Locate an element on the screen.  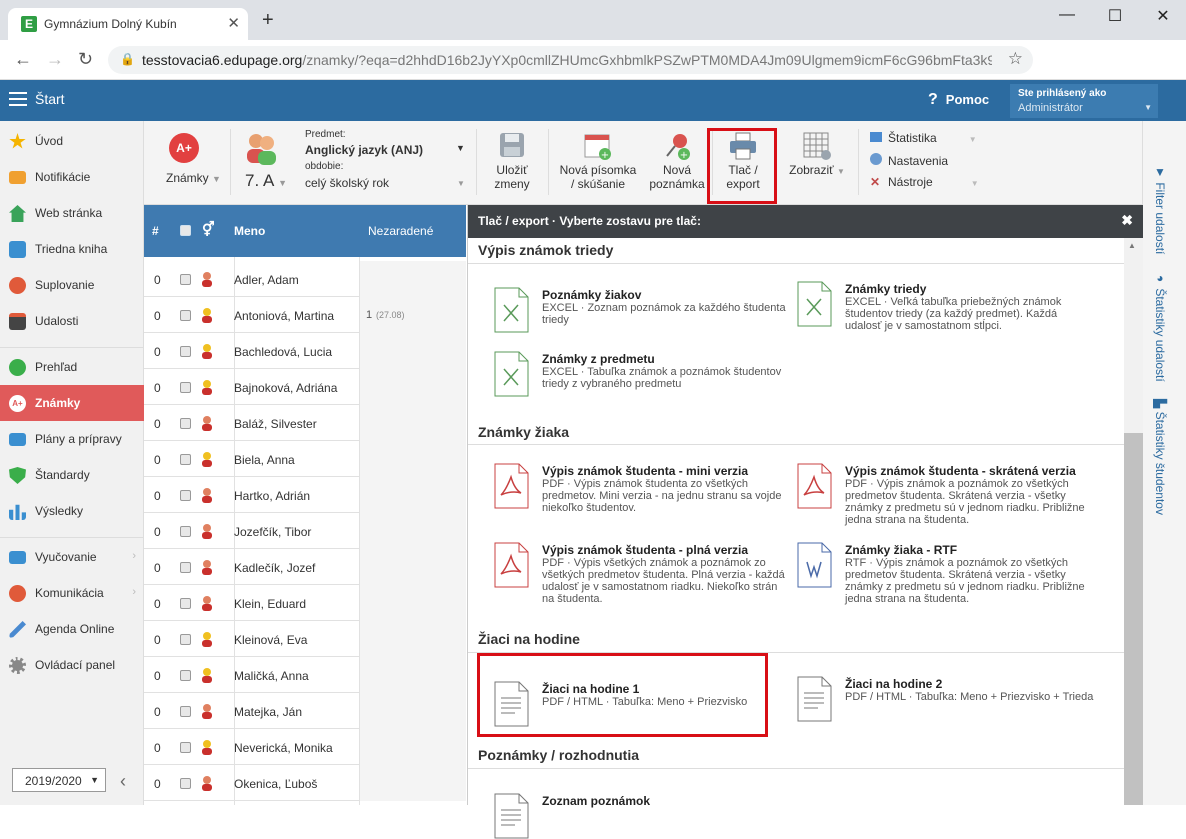
sidebar-item-prehlad: Prehľad is located at coordinates (72, 367).